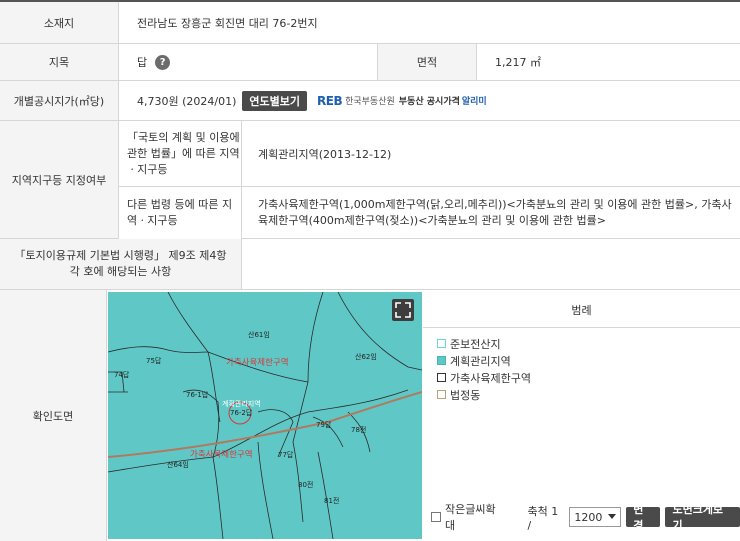  Describe the element at coordinates (370, 264) in the screenshot. I see `decree-row: 「토지이용규제 기본법 시행령」 제9조 제4항 각 호에 해당되는 사항` at that location.